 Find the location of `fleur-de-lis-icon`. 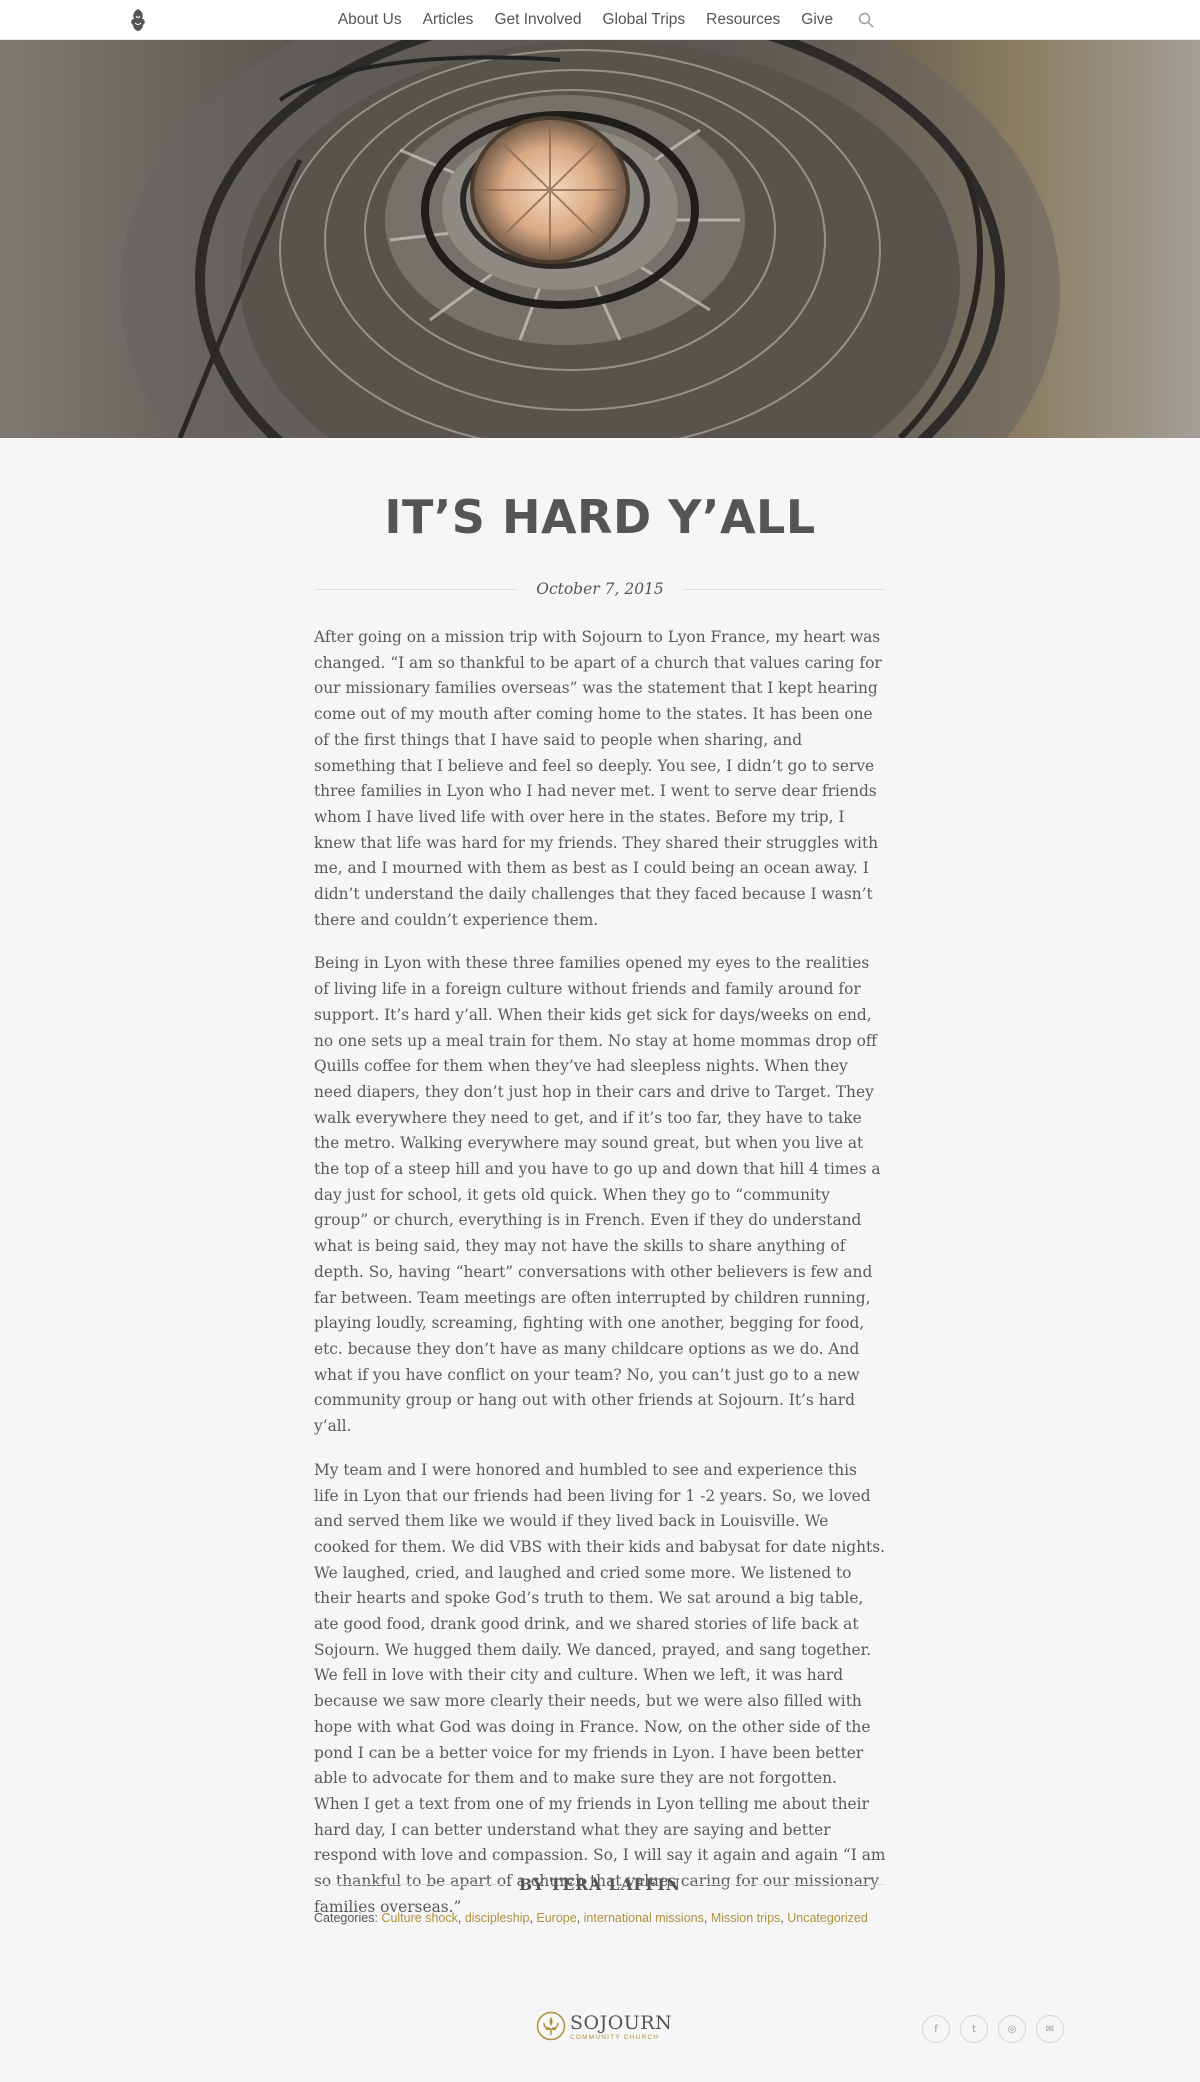

fleur-de-lis-icon is located at coordinates (551, 2028).